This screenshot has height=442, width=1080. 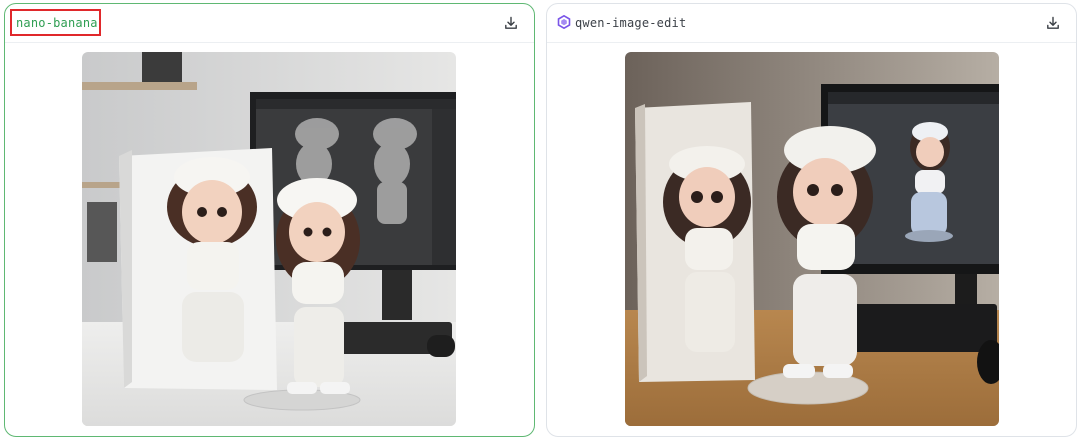 I want to click on model-name-label: qwen-image-edit, so click(x=631, y=23).